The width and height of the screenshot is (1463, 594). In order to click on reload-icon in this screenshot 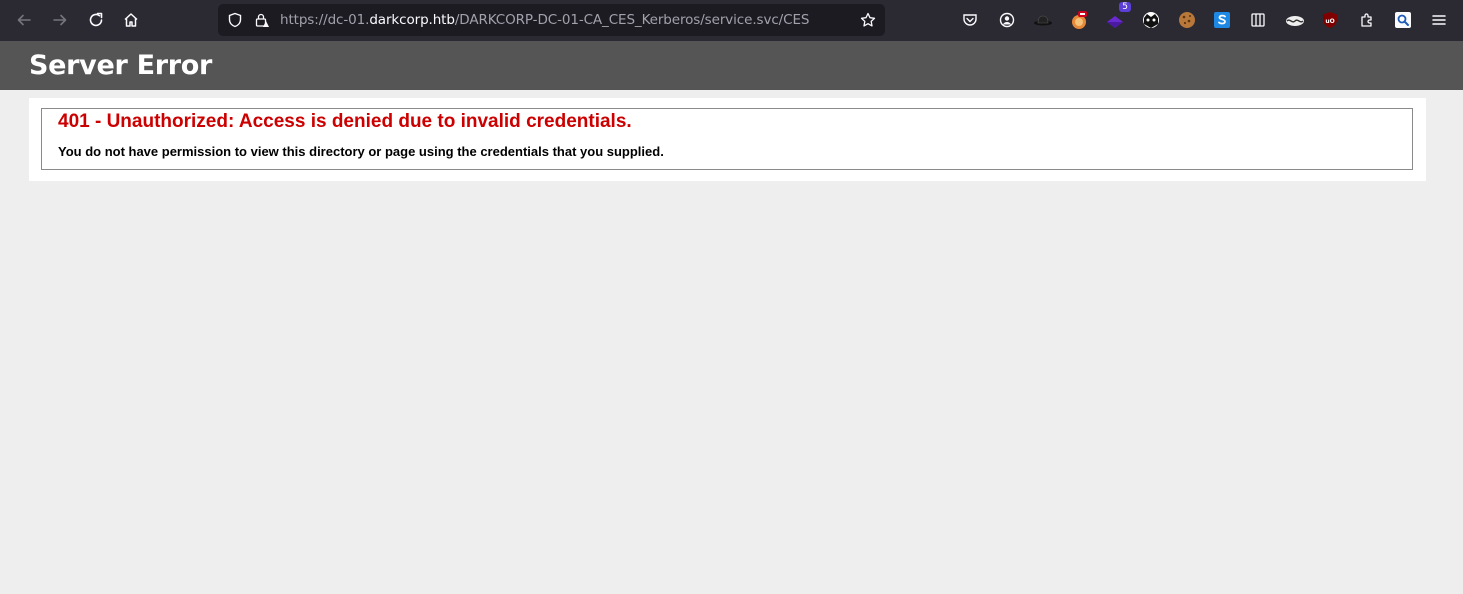, I will do `click(96, 19)`.